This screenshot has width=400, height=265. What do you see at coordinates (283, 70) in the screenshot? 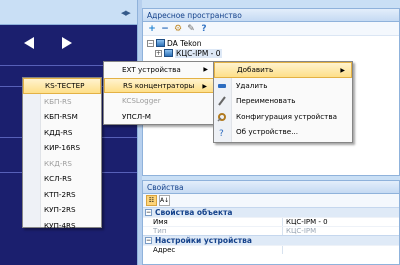
I see `menu-item-action: Добавить ▶` at bounding box center [283, 70].